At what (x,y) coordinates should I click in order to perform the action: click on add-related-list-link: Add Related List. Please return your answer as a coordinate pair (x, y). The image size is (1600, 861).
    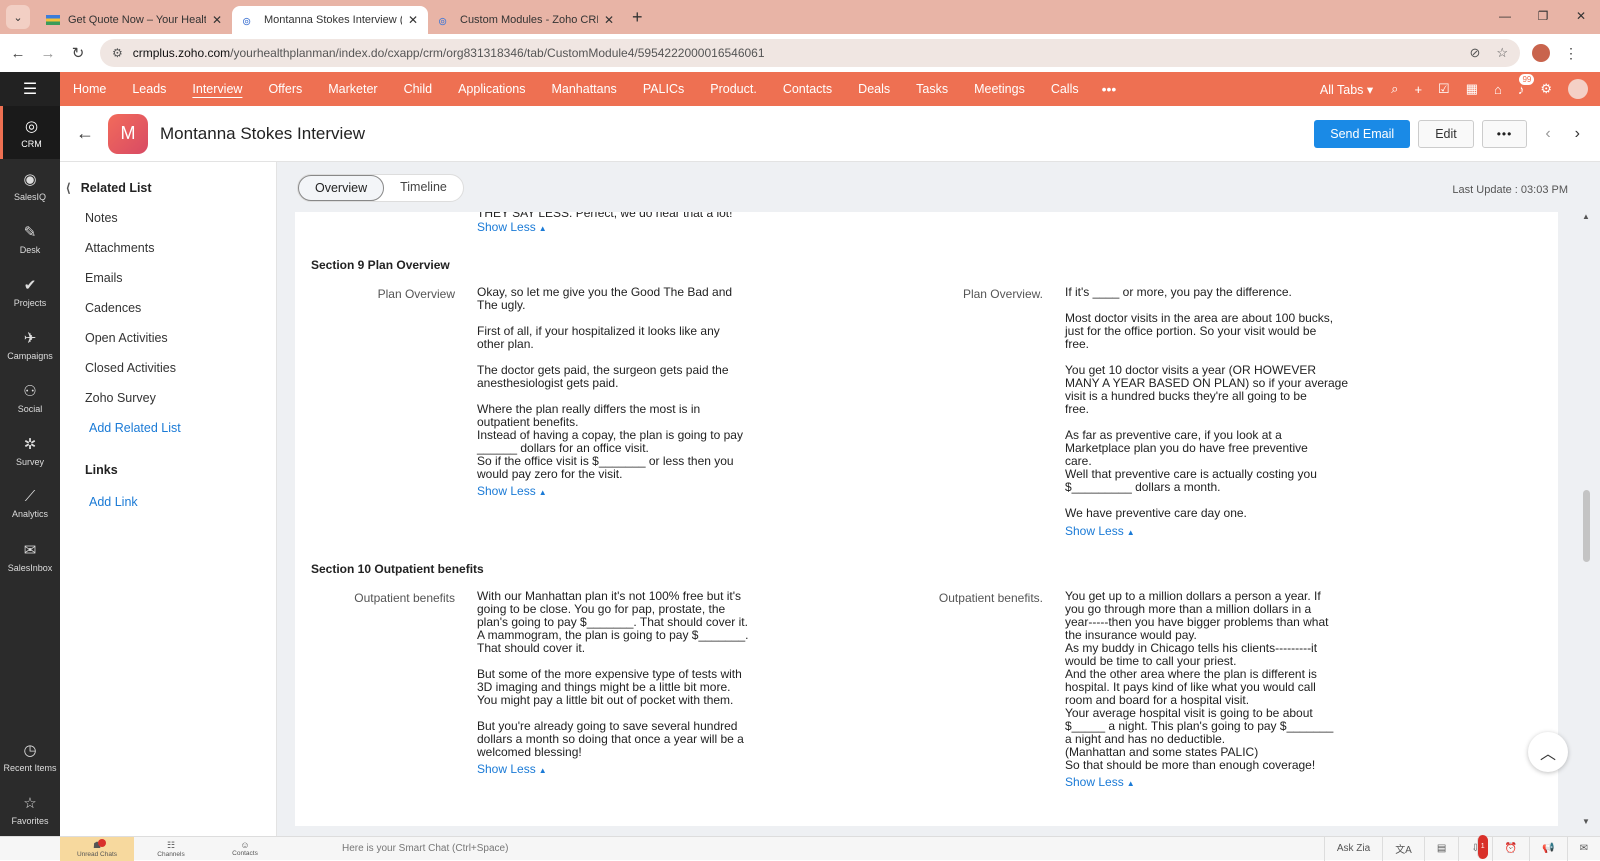
    Looking at the image, I should click on (182, 428).